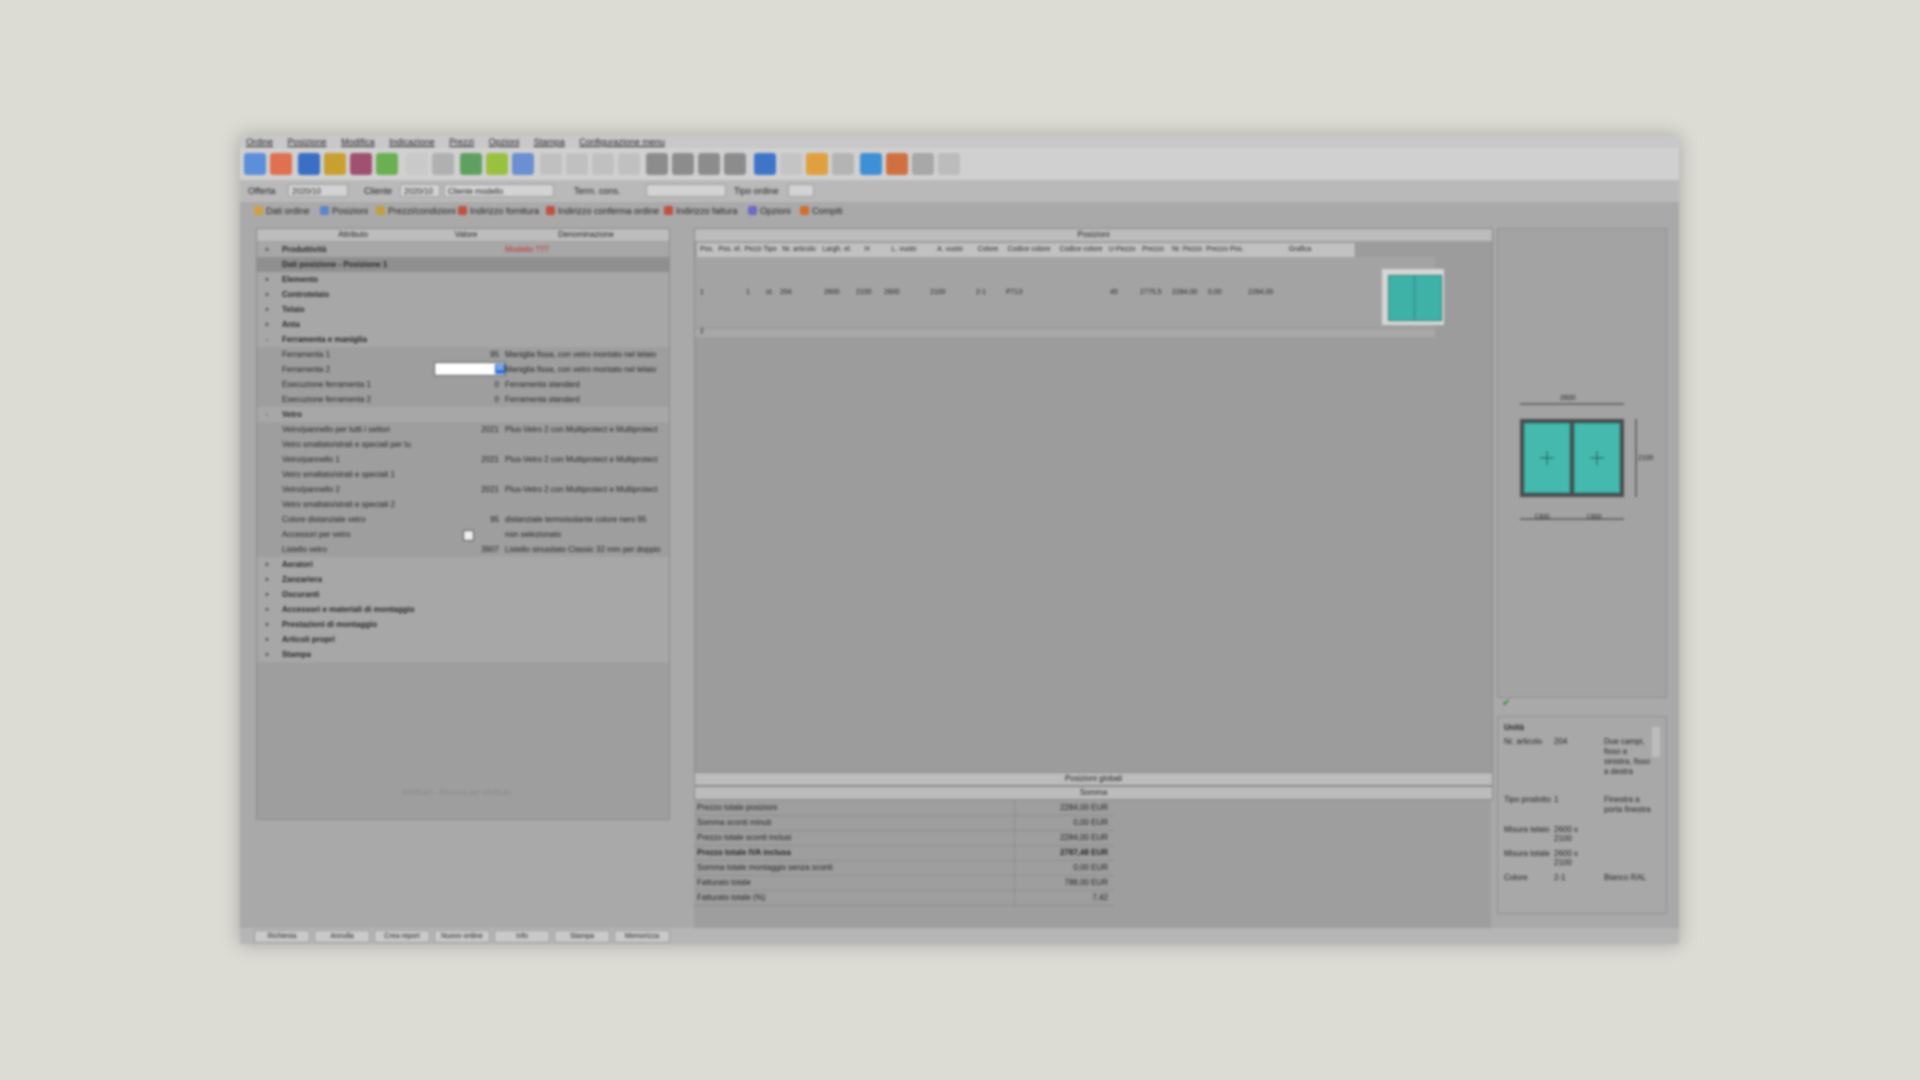 This screenshot has height=1080, width=1920. What do you see at coordinates (707, 250) in the screenshot?
I see `col-pos-: Pos.` at bounding box center [707, 250].